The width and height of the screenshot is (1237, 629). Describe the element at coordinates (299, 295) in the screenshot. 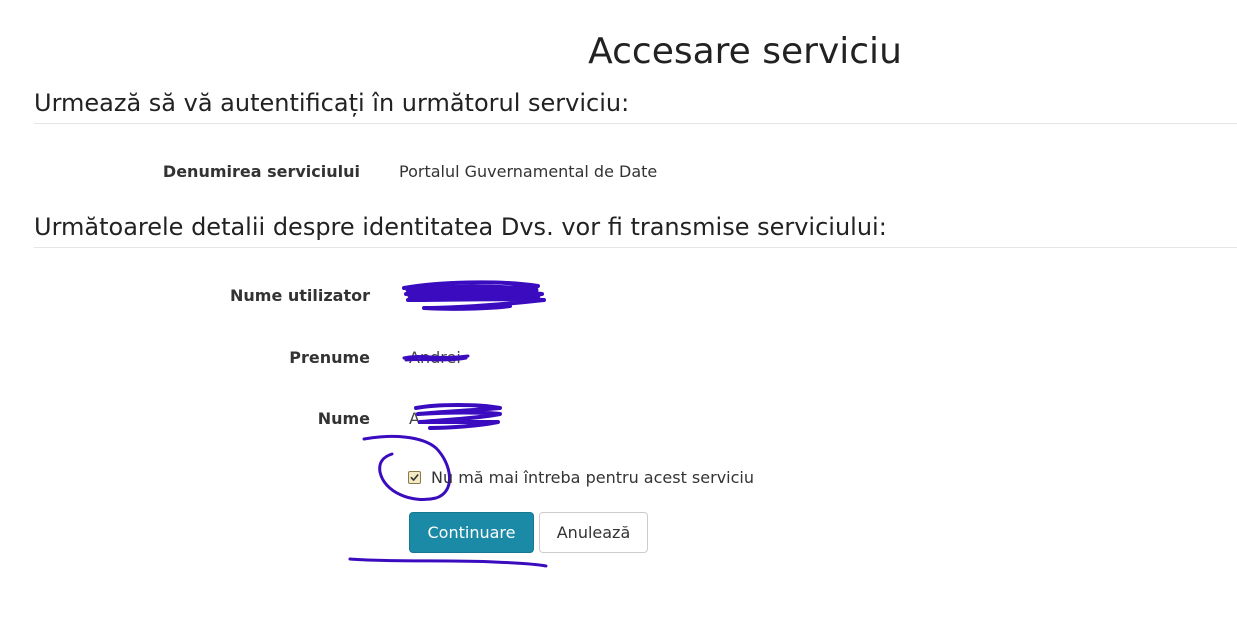

I see `username-label: Nume utilizator` at that location.